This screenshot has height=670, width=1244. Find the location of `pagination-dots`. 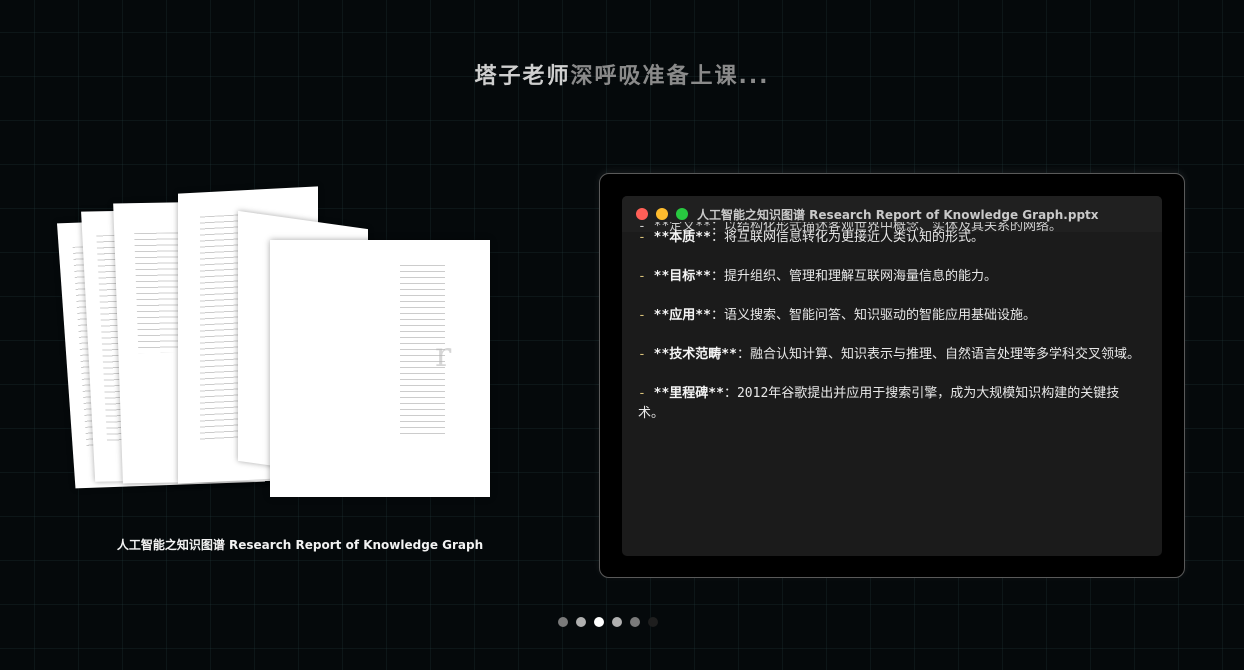

pagination-dots is located at coordinates (613, 623).